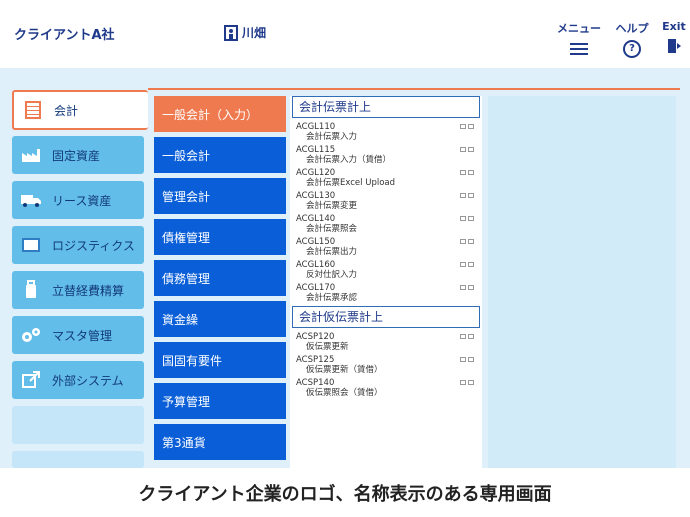  I want to click on sidebar-item-lease-assets: リース資産, so click(78, 200).